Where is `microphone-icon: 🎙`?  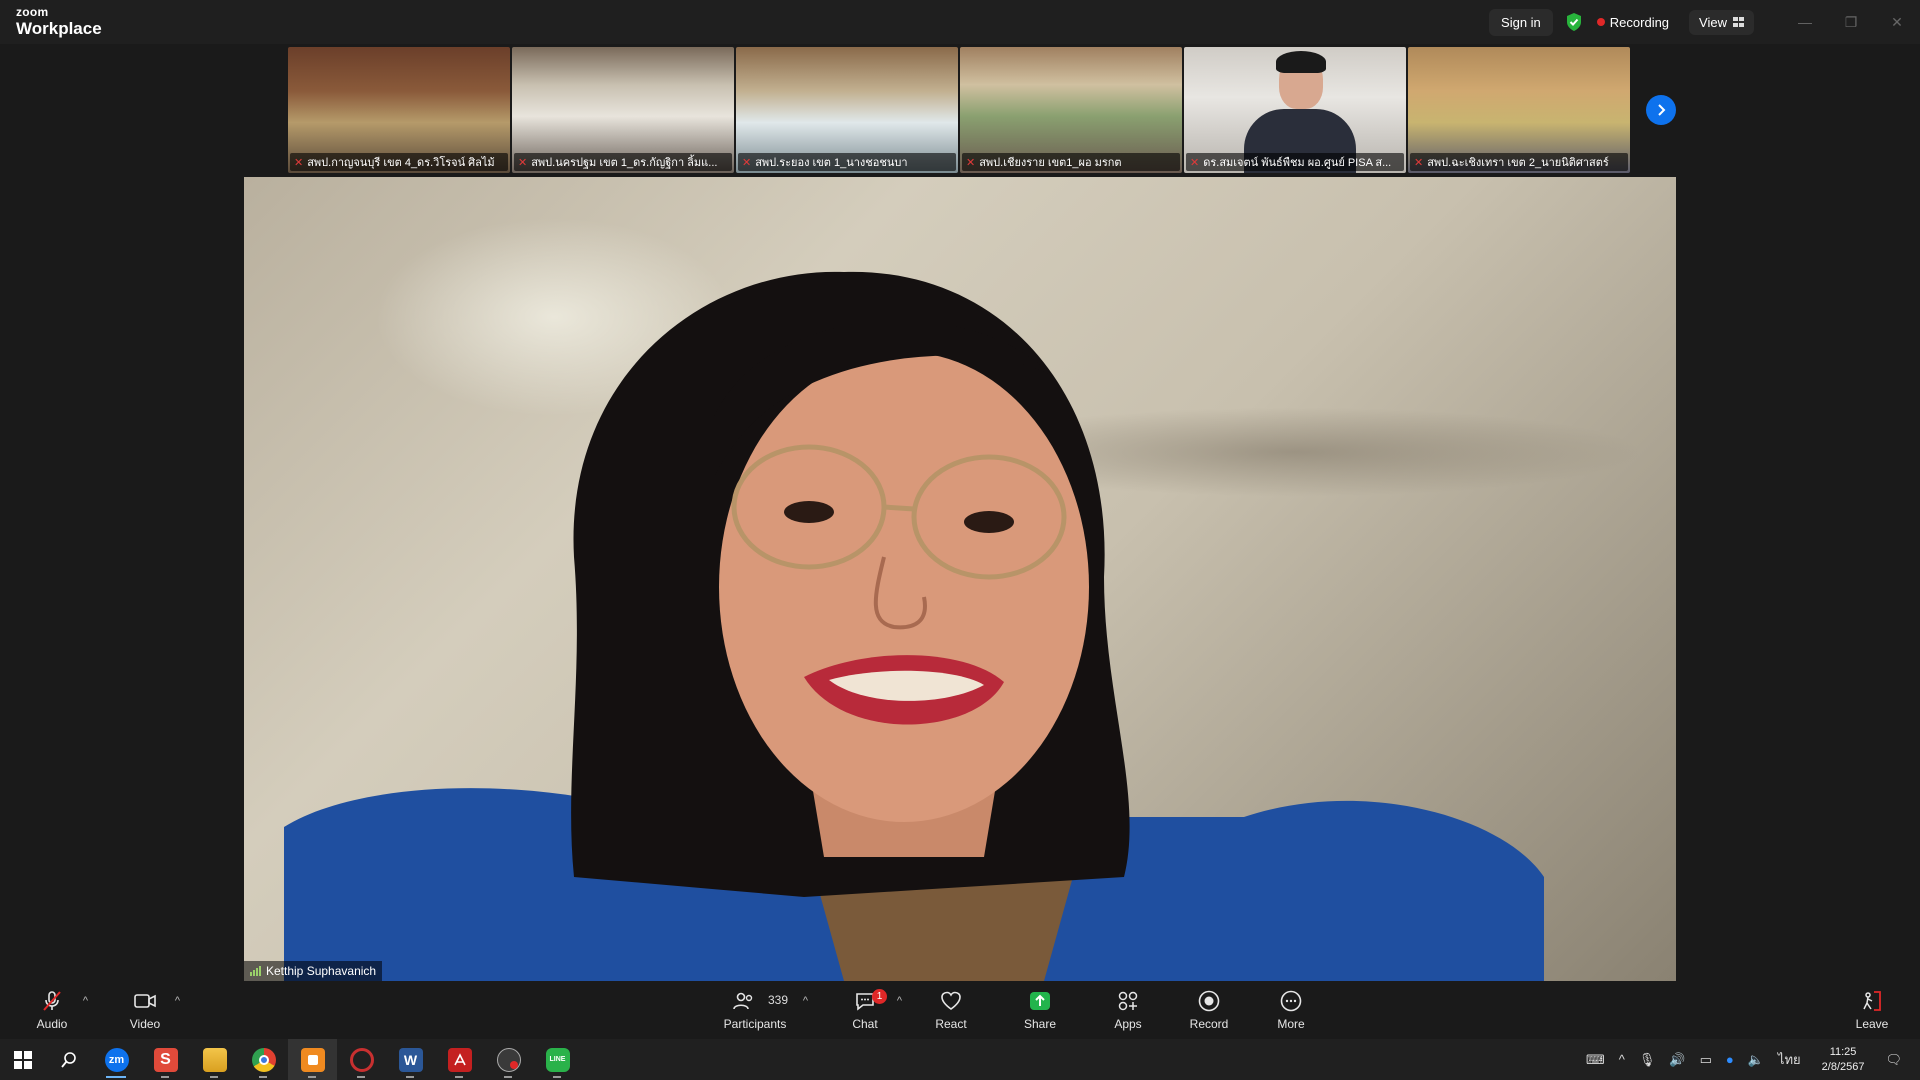
microphone-icon: 🎙 is located at coordinates (1647, 1060).